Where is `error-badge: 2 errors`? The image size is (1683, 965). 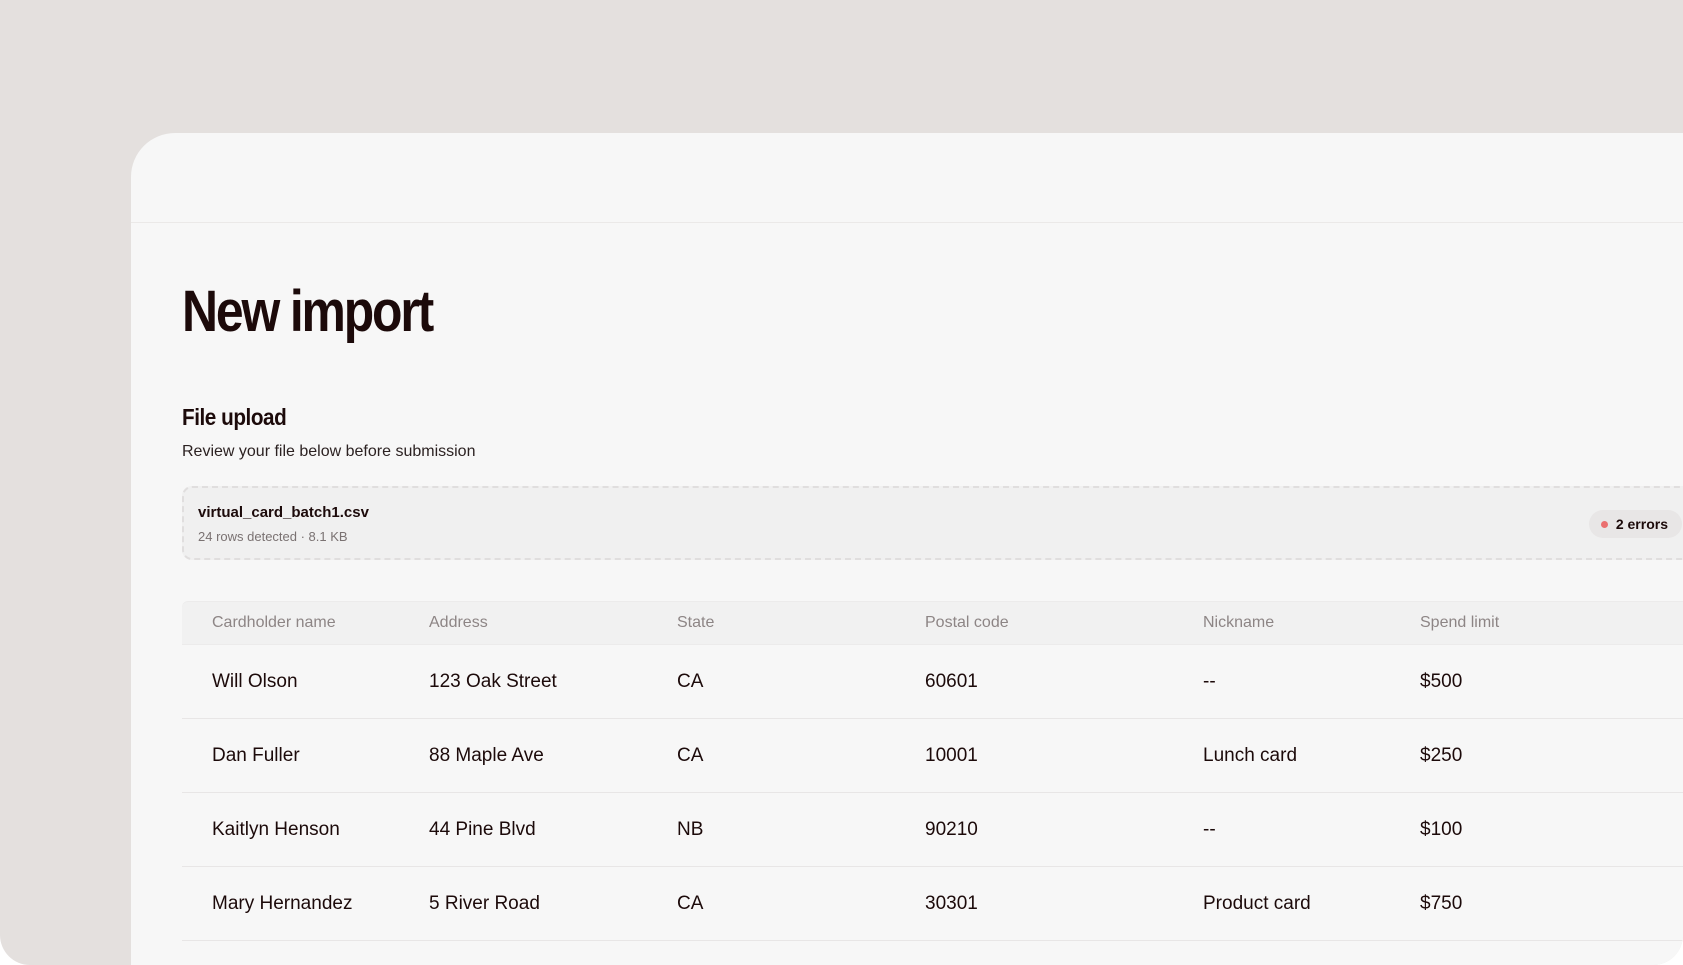
error-badge: 2 errors is located at coordinates (1635, 524).